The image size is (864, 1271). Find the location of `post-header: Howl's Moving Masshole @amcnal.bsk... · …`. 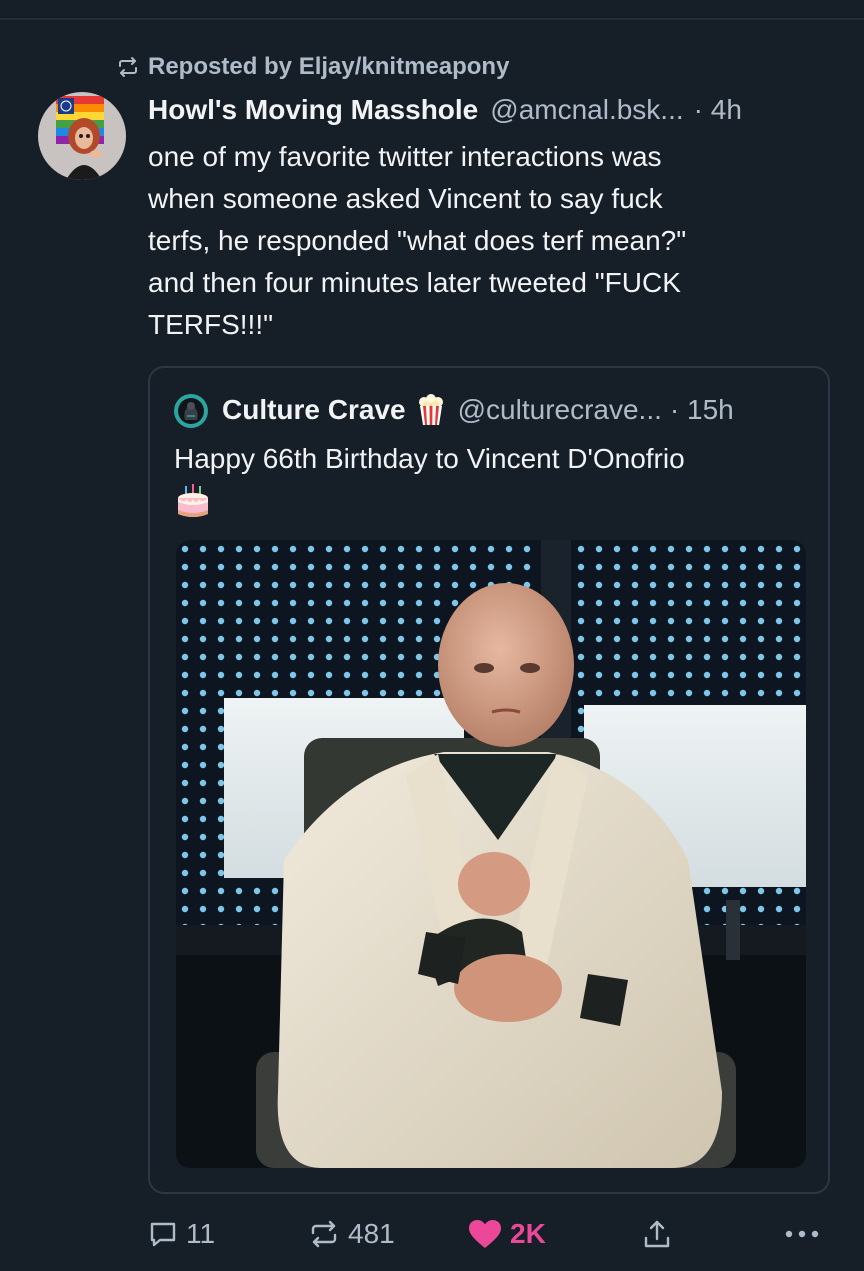

post-header: Howl's Moving Masshole @amcnal.bsk... · … is located at coordinates (493, 110).